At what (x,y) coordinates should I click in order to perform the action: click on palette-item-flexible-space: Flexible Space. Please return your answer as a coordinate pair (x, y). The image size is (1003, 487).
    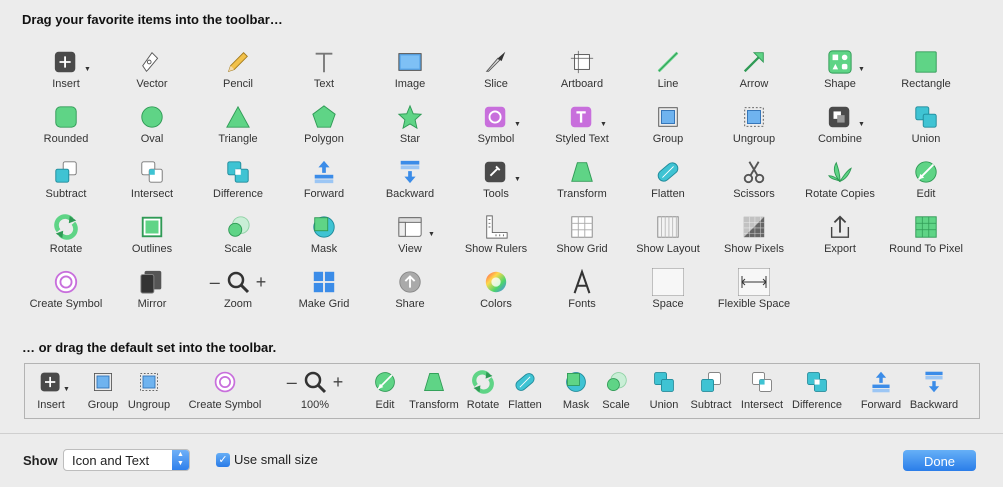
    Looking at the image, I should click on (754, 291).